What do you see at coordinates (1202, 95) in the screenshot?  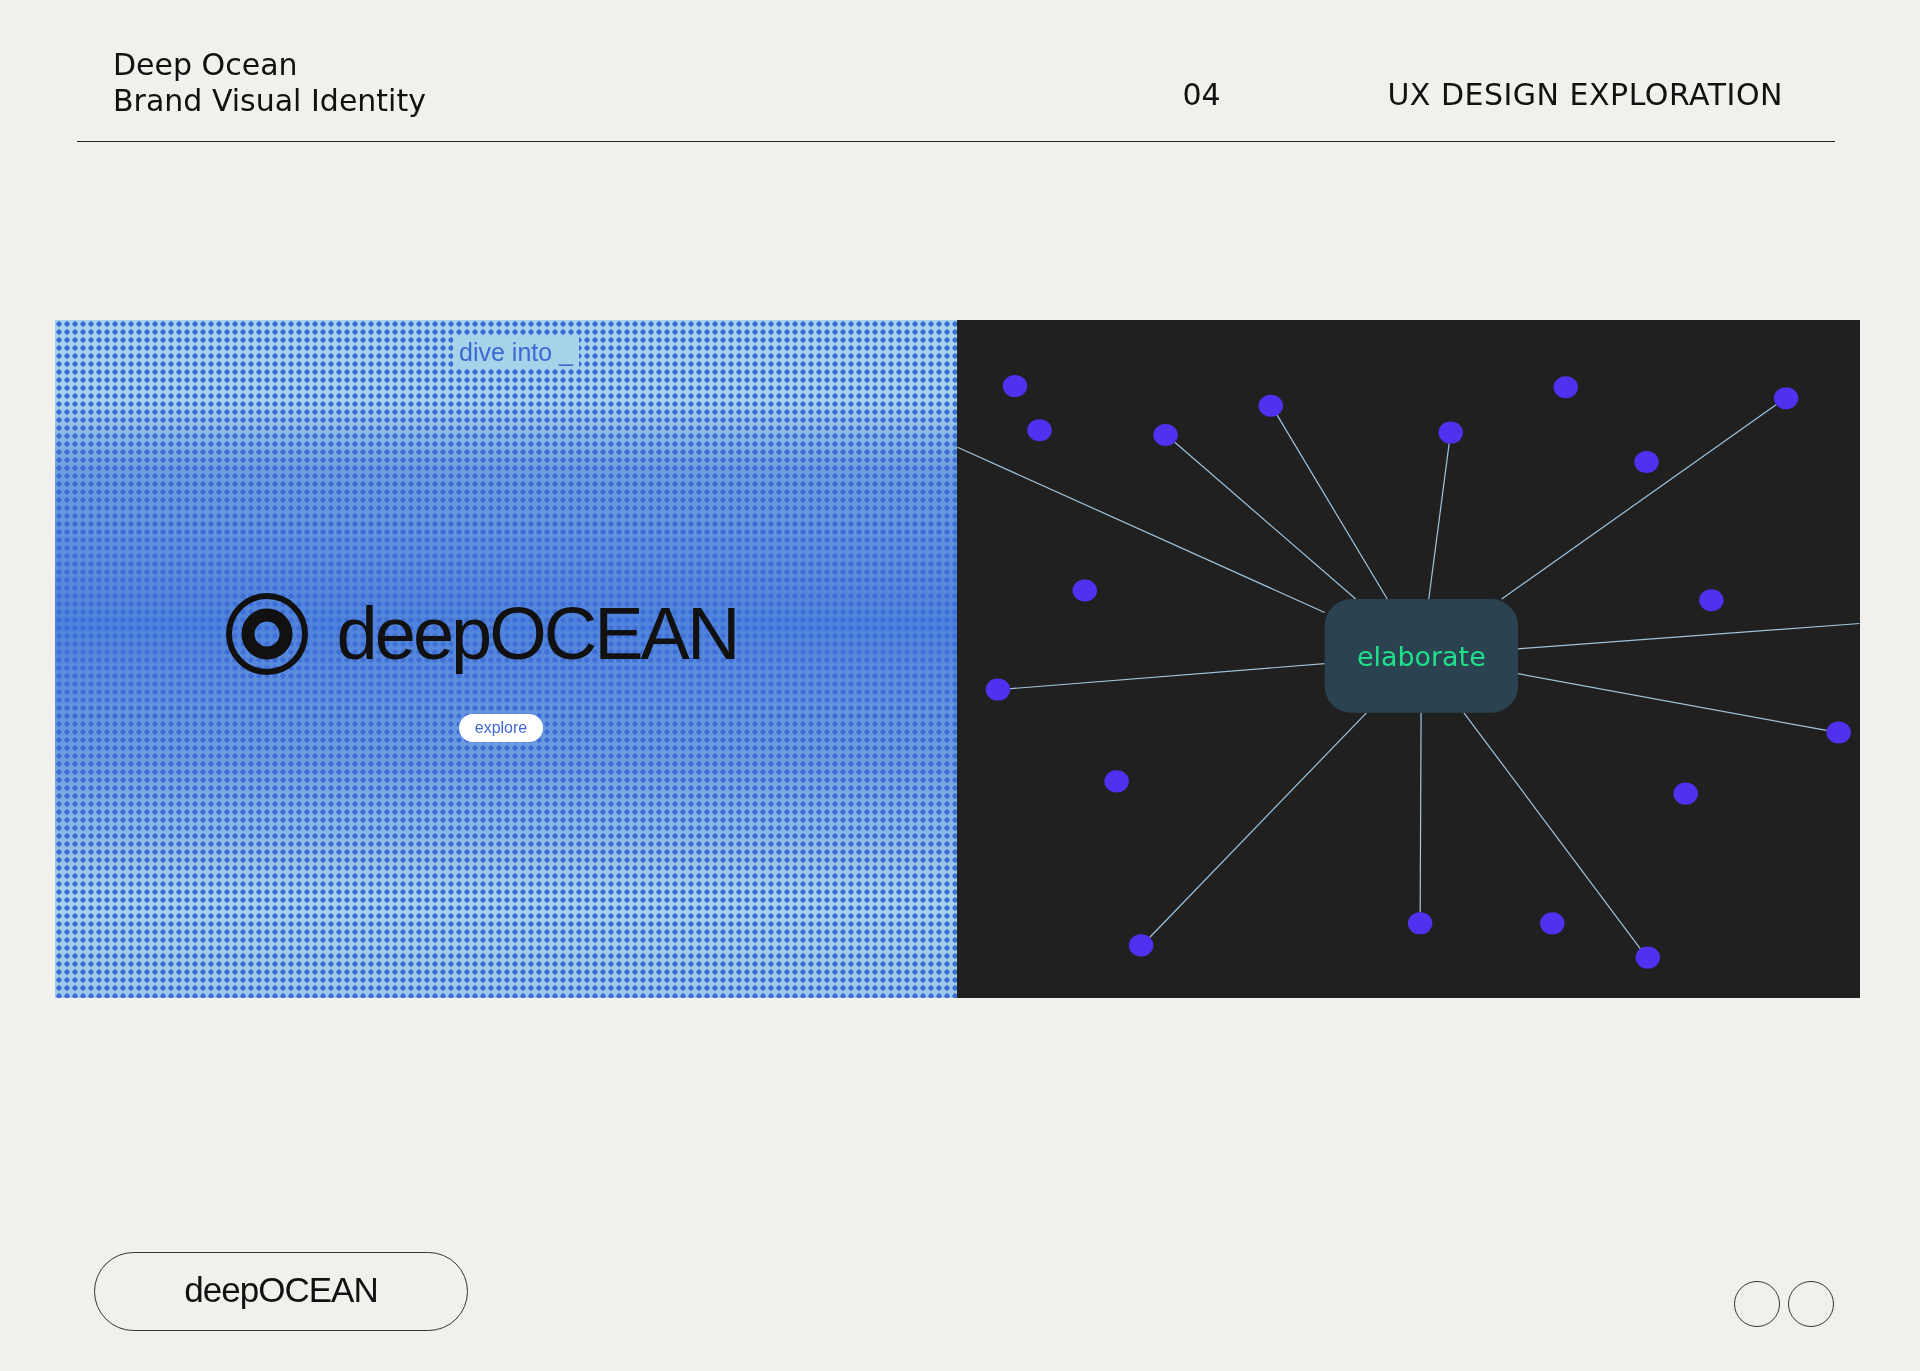 I see `page-number: 04` at bounding box center [1202, 95].